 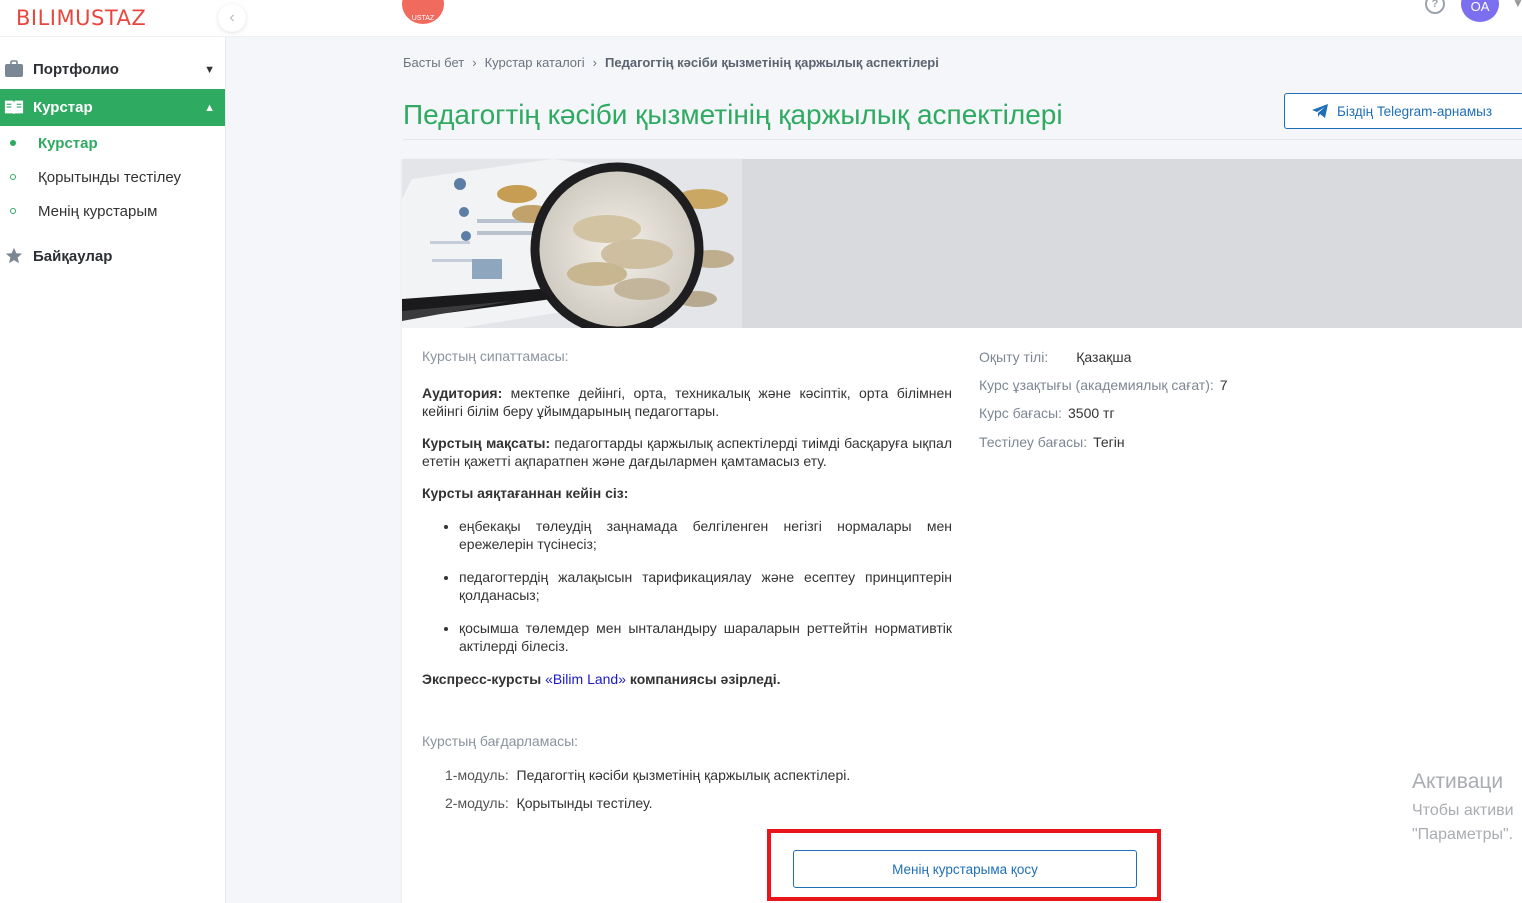 What do you see at coordinates (761, 18) in the screenshot?
I see `top-bar: BILIMUSTAZ ‹ USTAZ ? OA ▼` at bounding box center [761, 18].